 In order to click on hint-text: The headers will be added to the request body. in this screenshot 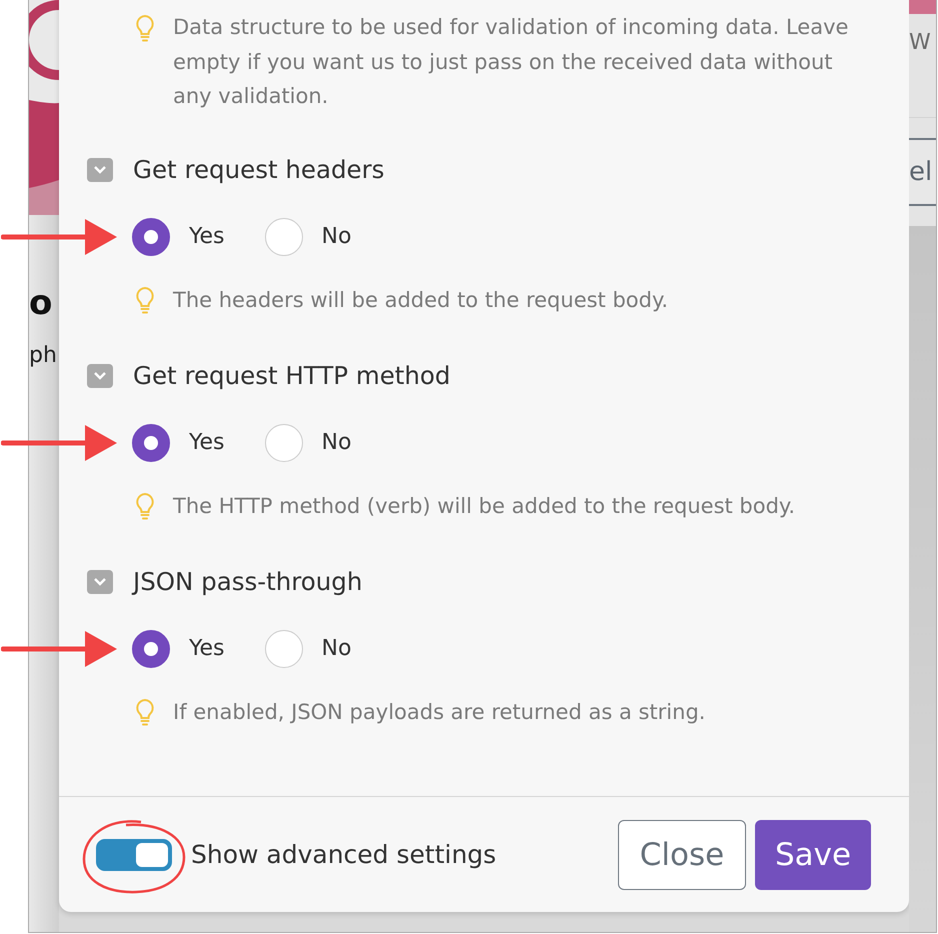, I will do `click(420, 300)`.